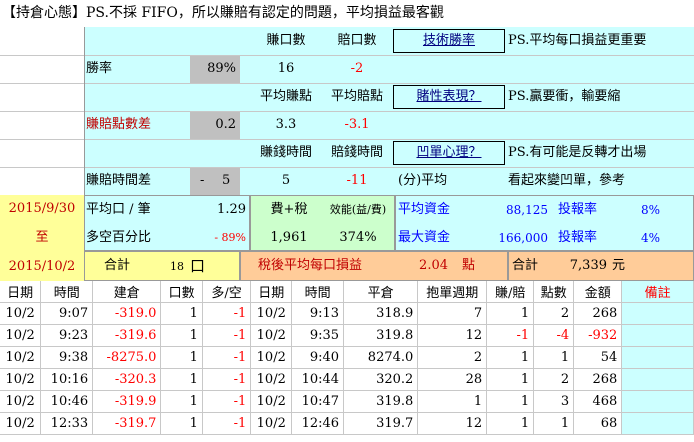 The height and width of the screenshot is (442, 694). I want to click on cell-points: 2, so click(554, 313).